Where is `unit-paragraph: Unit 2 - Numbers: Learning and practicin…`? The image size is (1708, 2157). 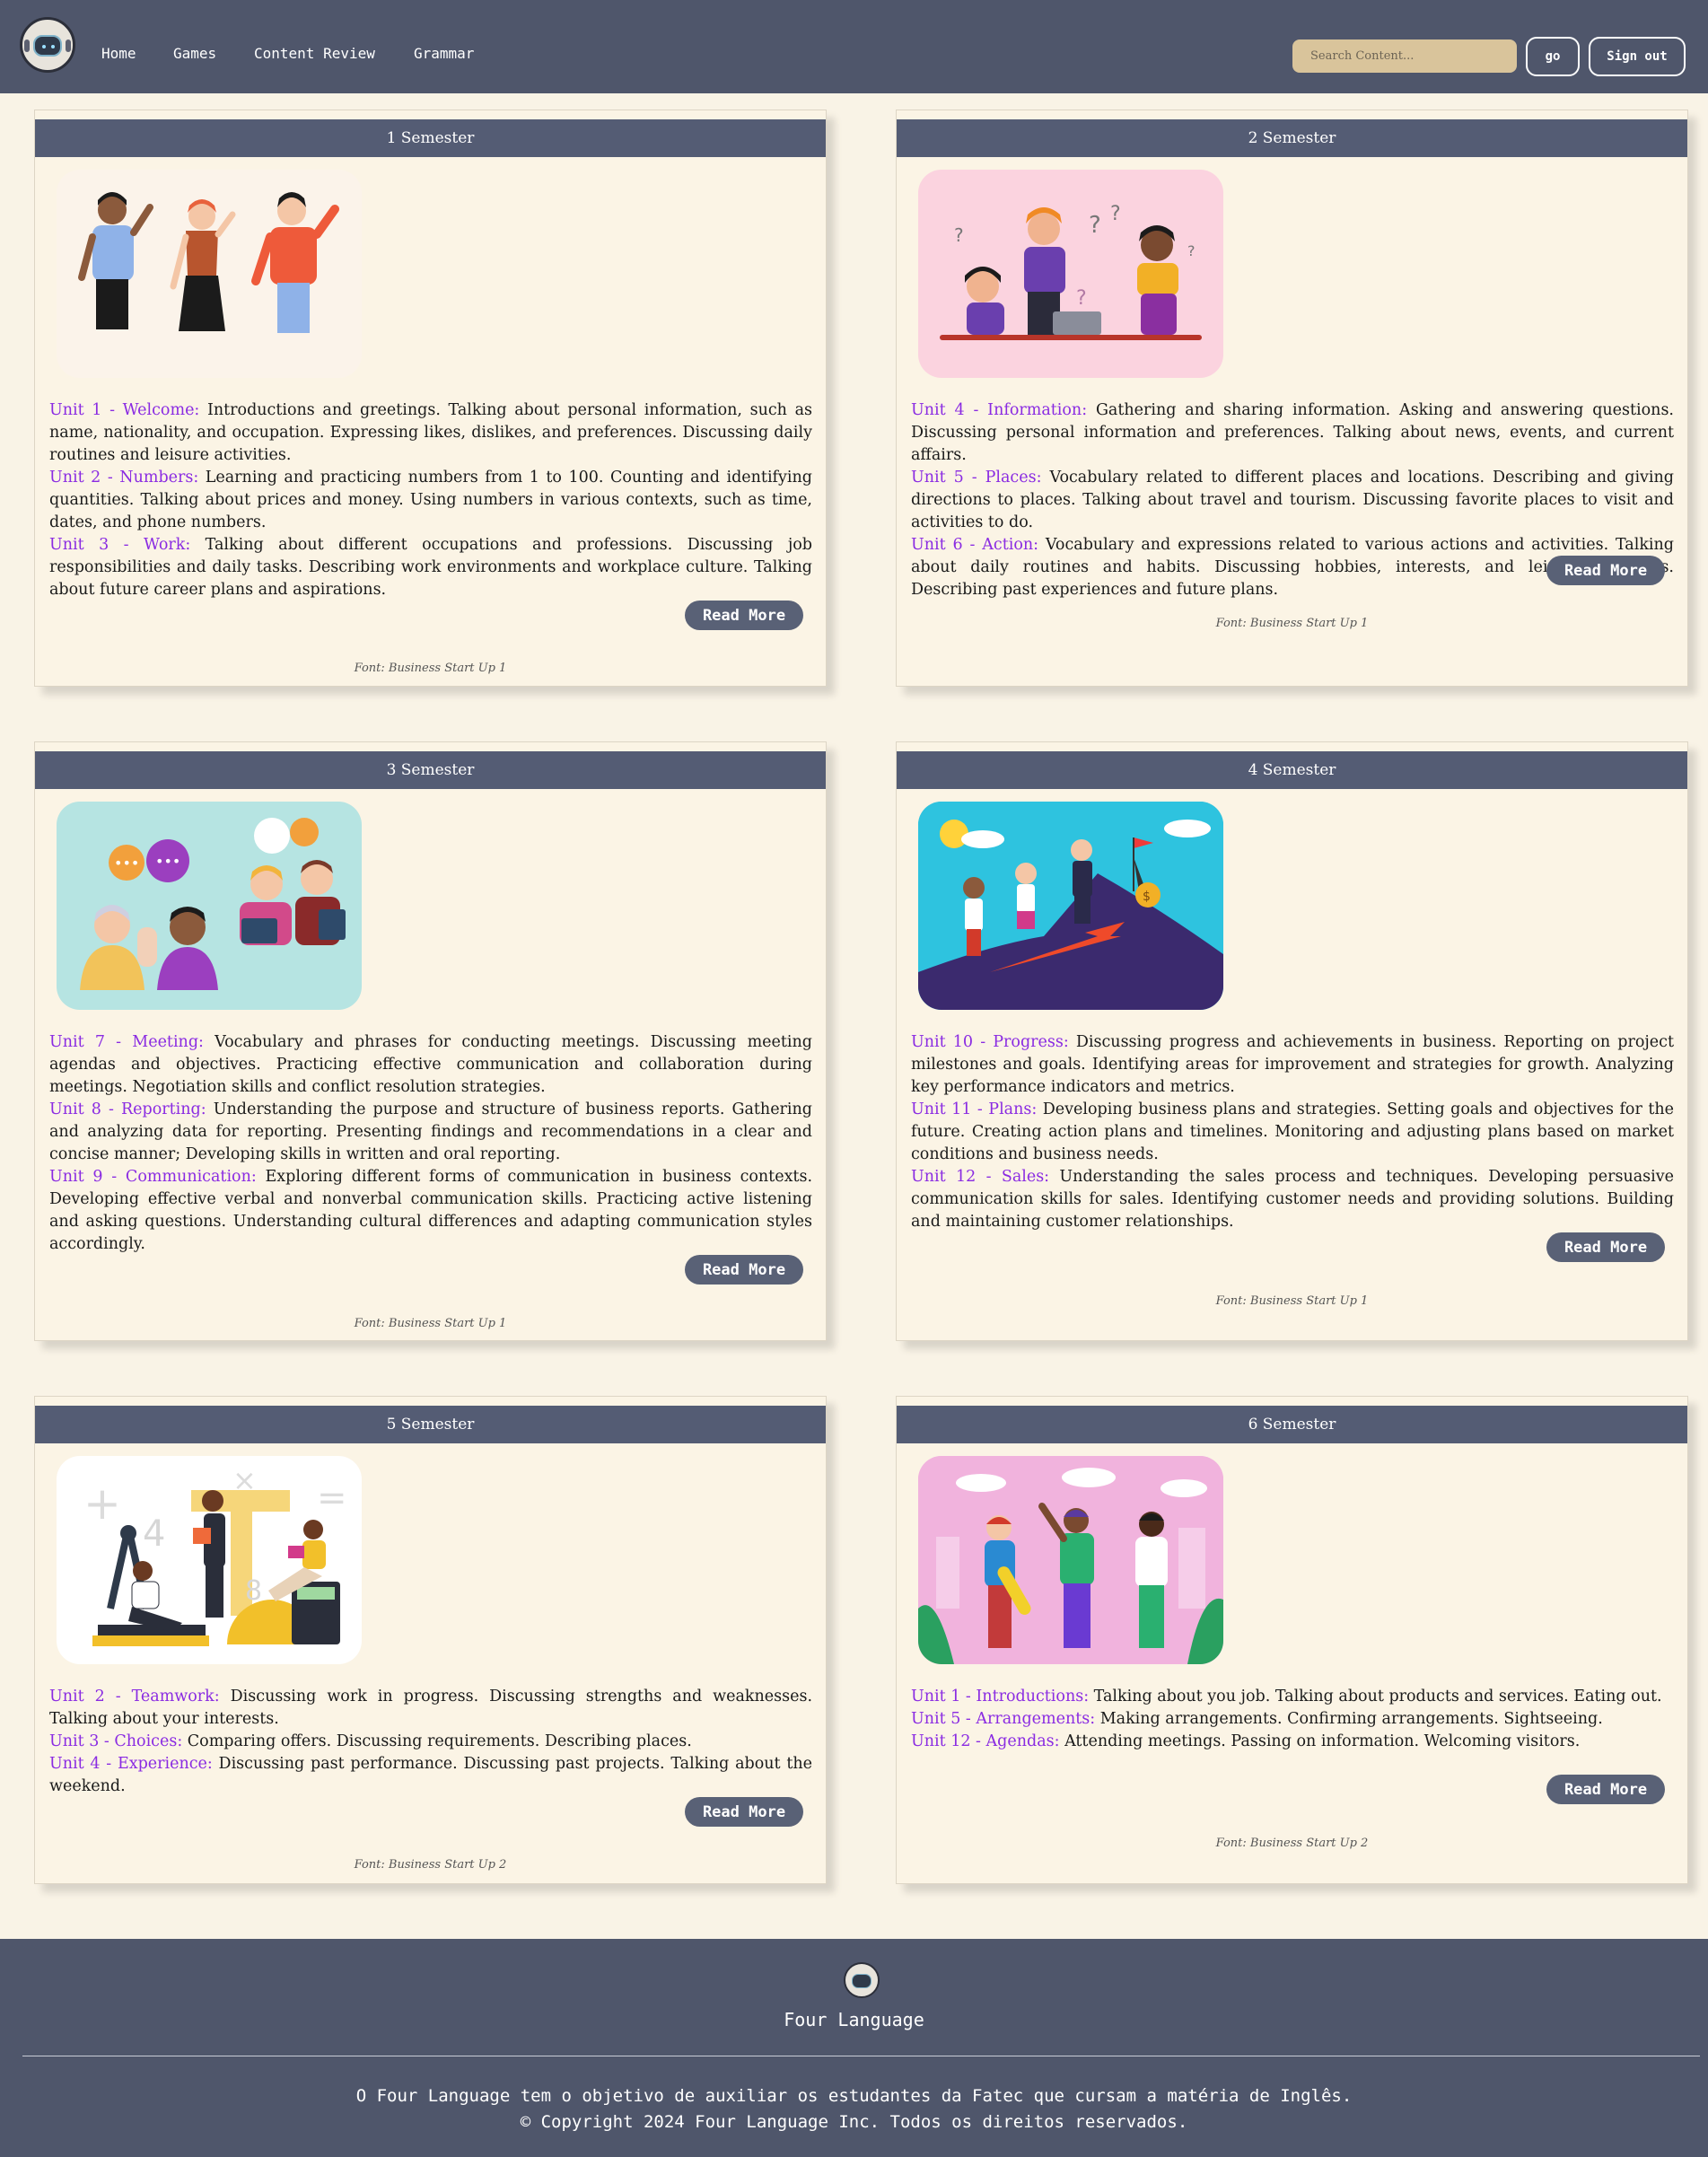 unit-paragraph: Unit 2 - Numbers: Learning and practicin… is located at coordinates (431, 500).